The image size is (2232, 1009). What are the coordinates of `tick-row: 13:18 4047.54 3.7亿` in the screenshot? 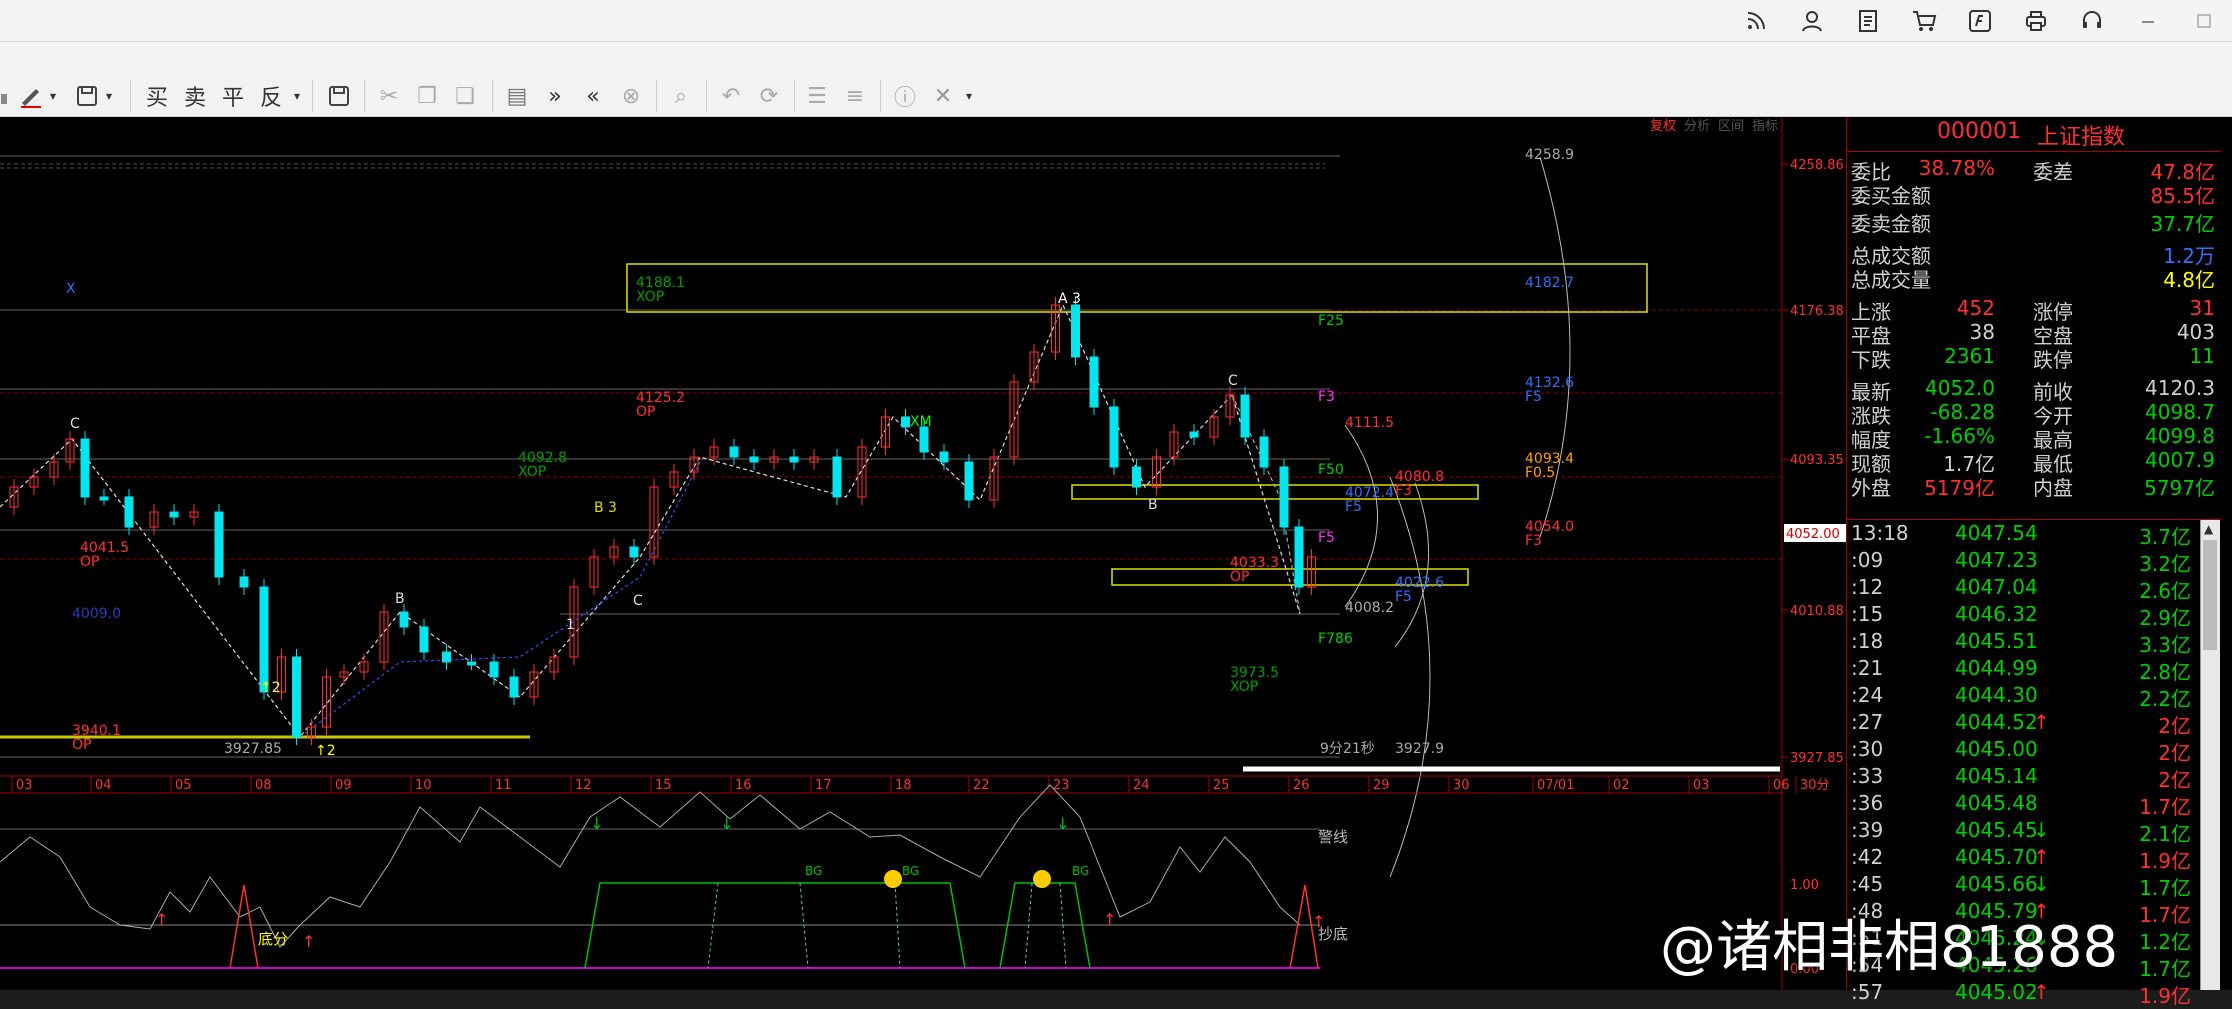 It's located at (2034, 535).